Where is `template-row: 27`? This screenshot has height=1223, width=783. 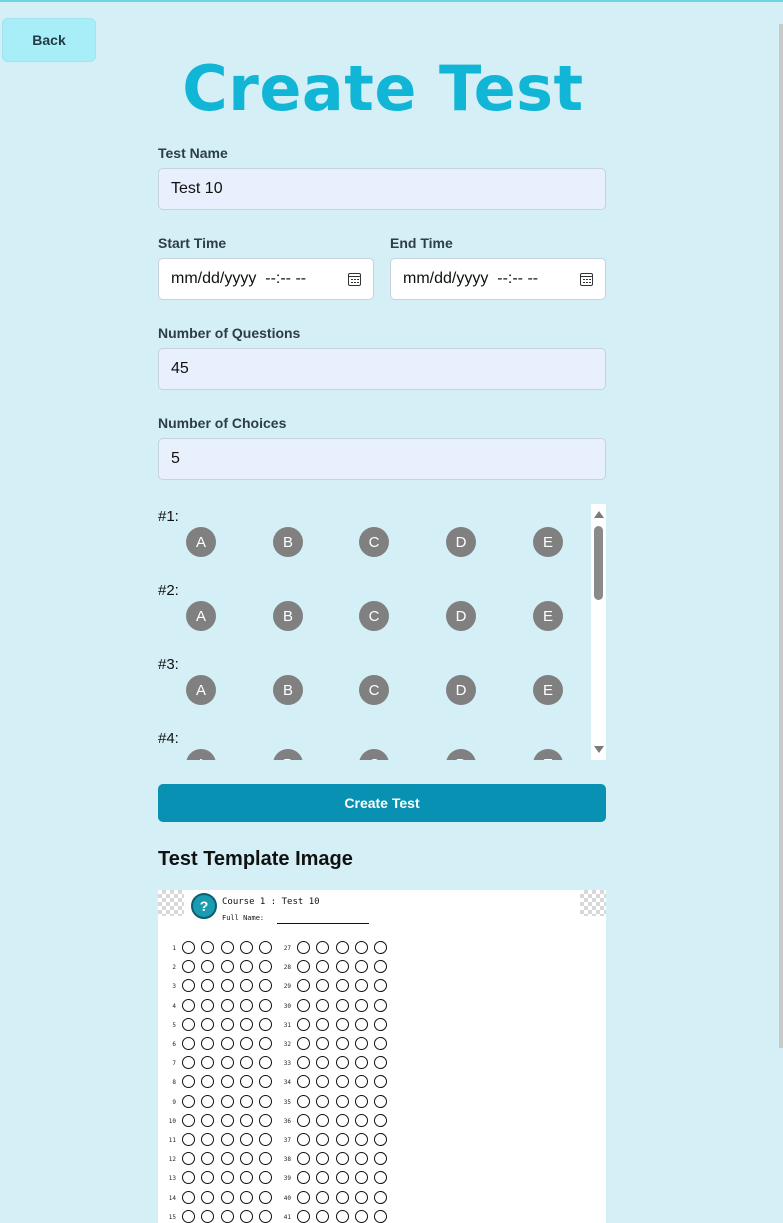
template-row: 27 is located at coordinates (382, 948).